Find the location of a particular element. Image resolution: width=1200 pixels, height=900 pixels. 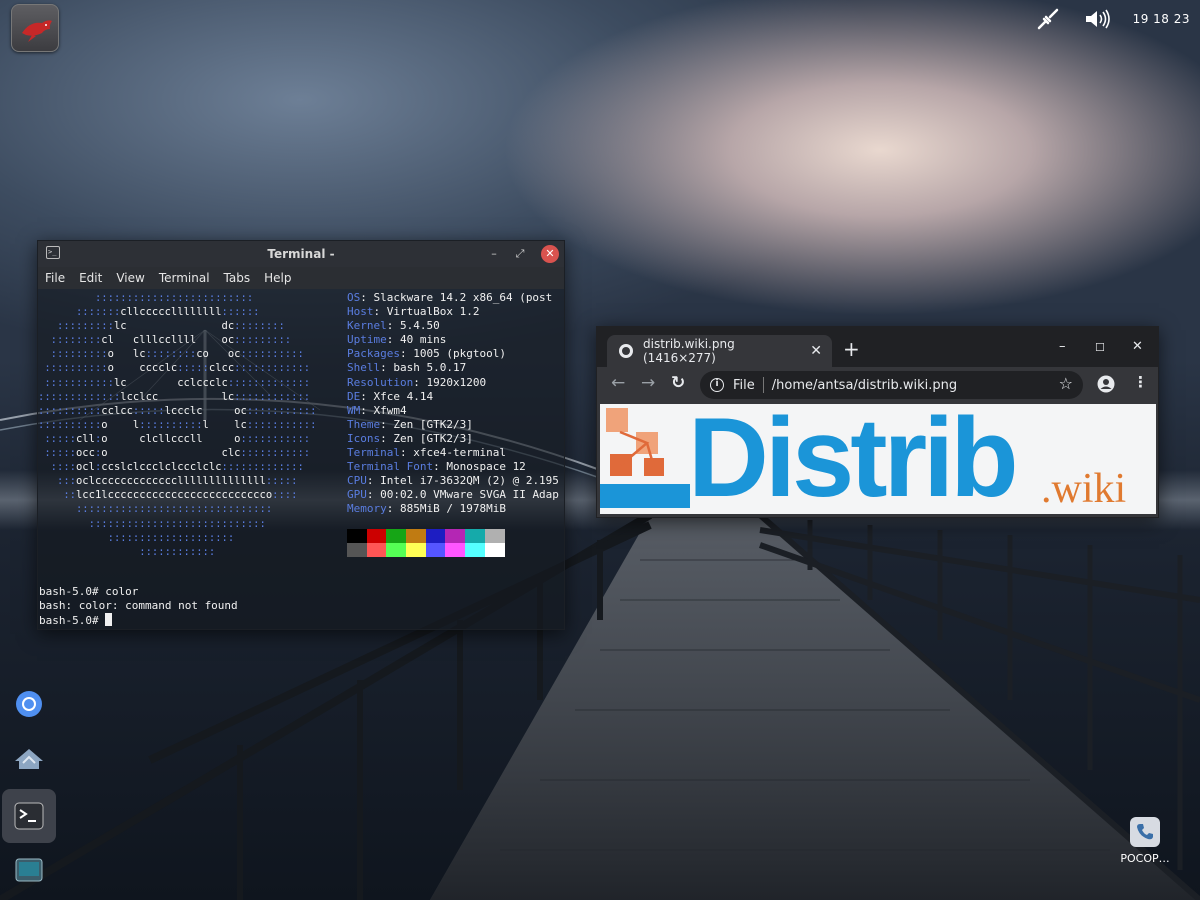

volume-icon is located at coordinates (1097, 19).